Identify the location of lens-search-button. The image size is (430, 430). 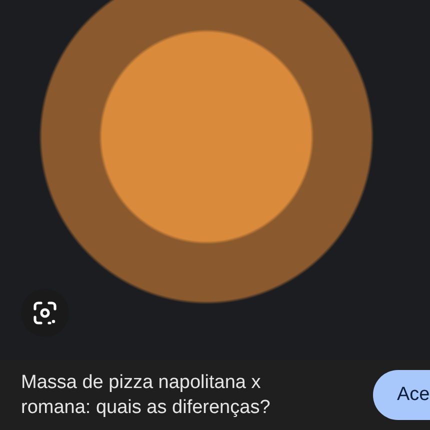
(45, 313).